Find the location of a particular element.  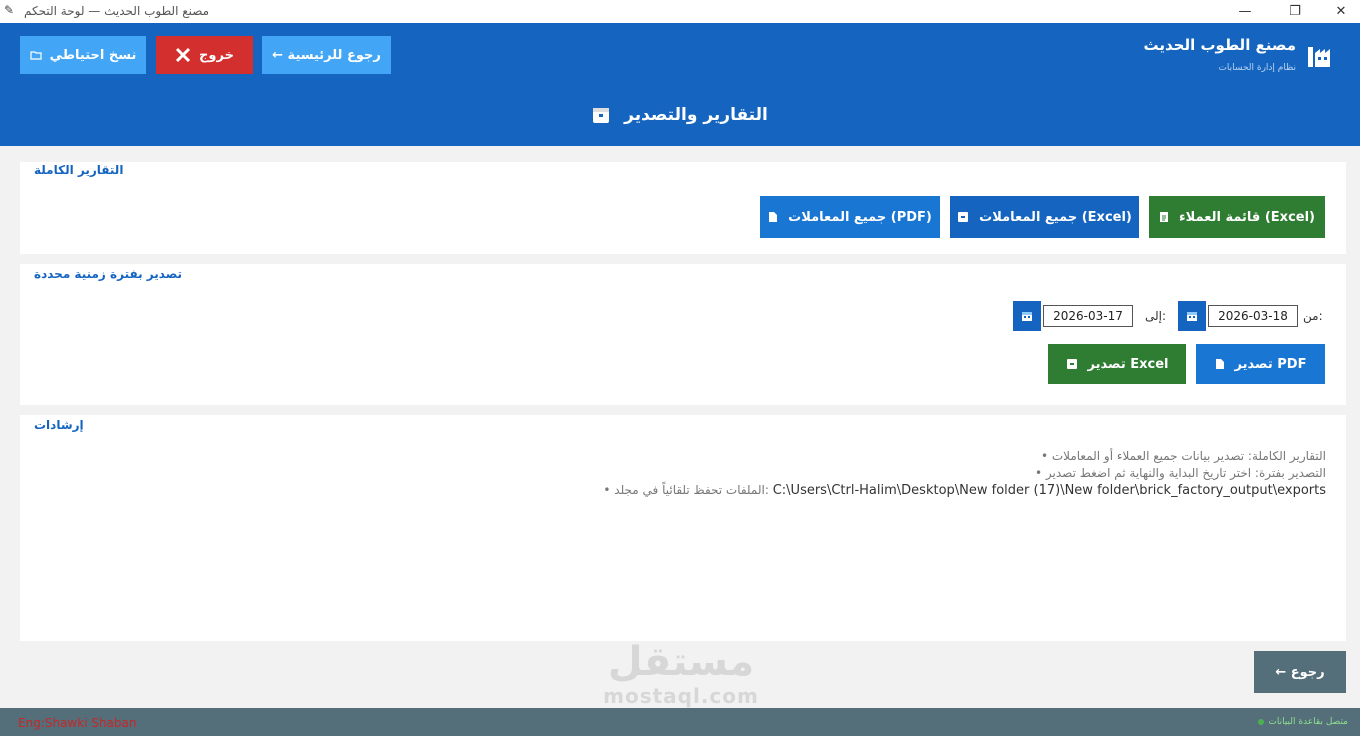

page-title: التقارير والتصدير is located at coordinates (680, 115).